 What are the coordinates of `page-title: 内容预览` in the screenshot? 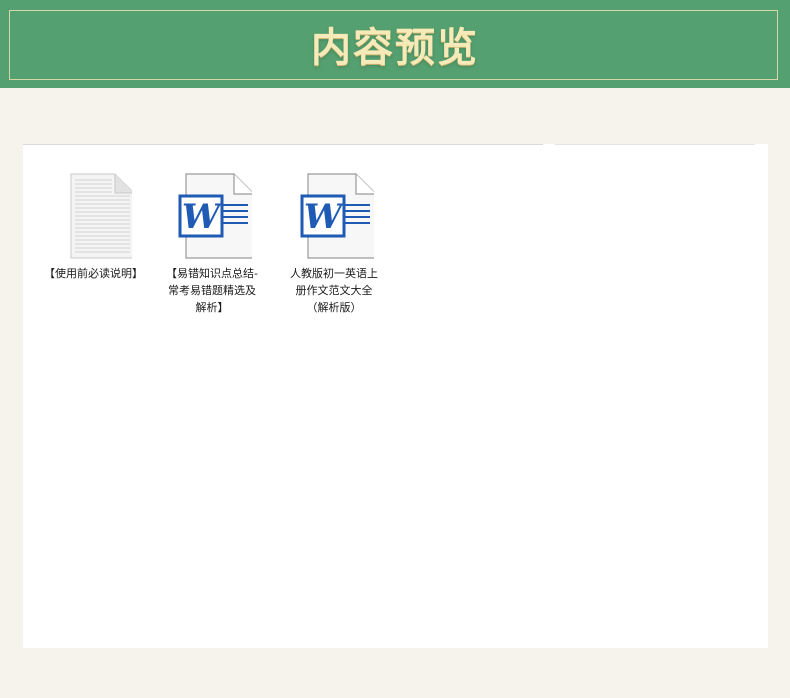 It's located at (395, 47).